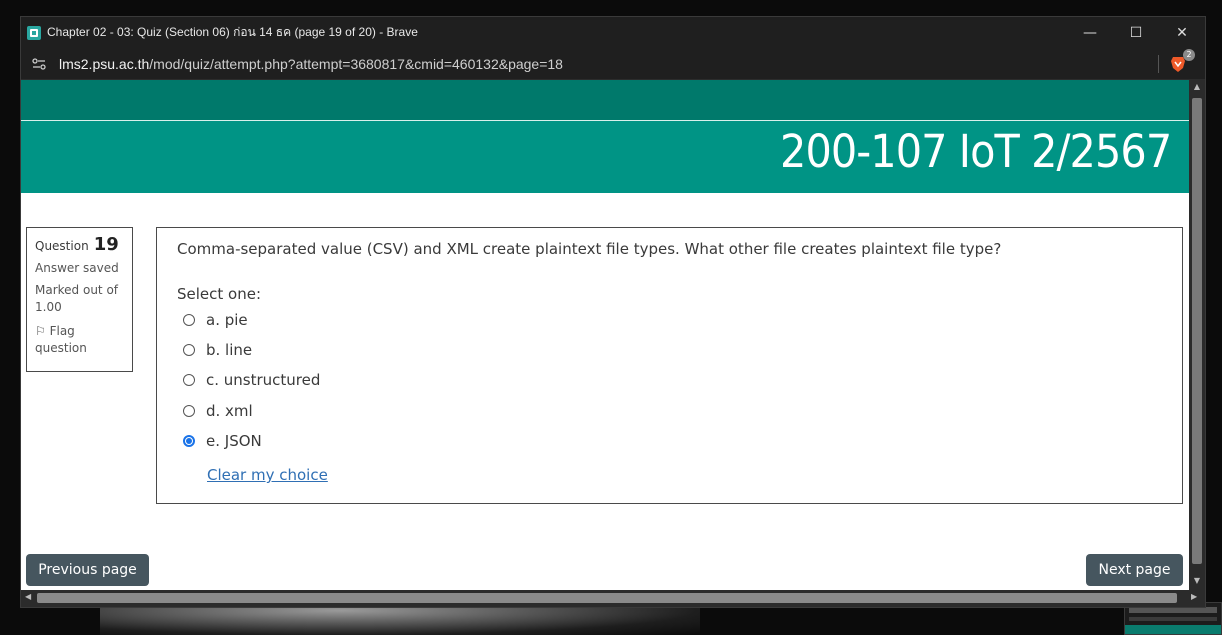 The image size is (1222, 635). What do you see at coordinates (605, 100) in the screenshot?
I see `header-top-band` at bounding box center [605, 100].